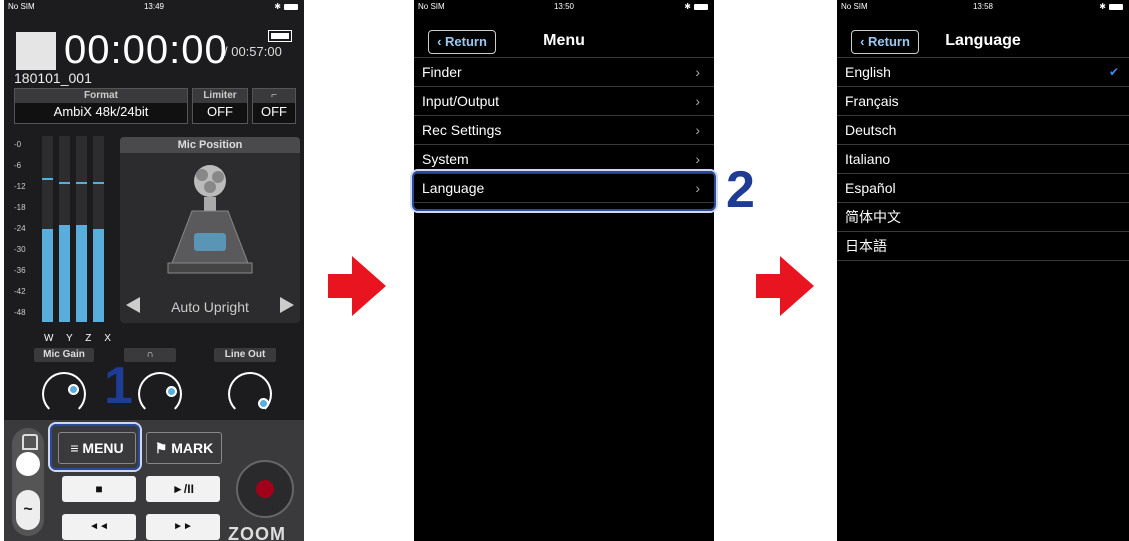 The width and height of the screenshot is (1129, 541). I want to click on language-option-spanish: Español, so click(983, 187).